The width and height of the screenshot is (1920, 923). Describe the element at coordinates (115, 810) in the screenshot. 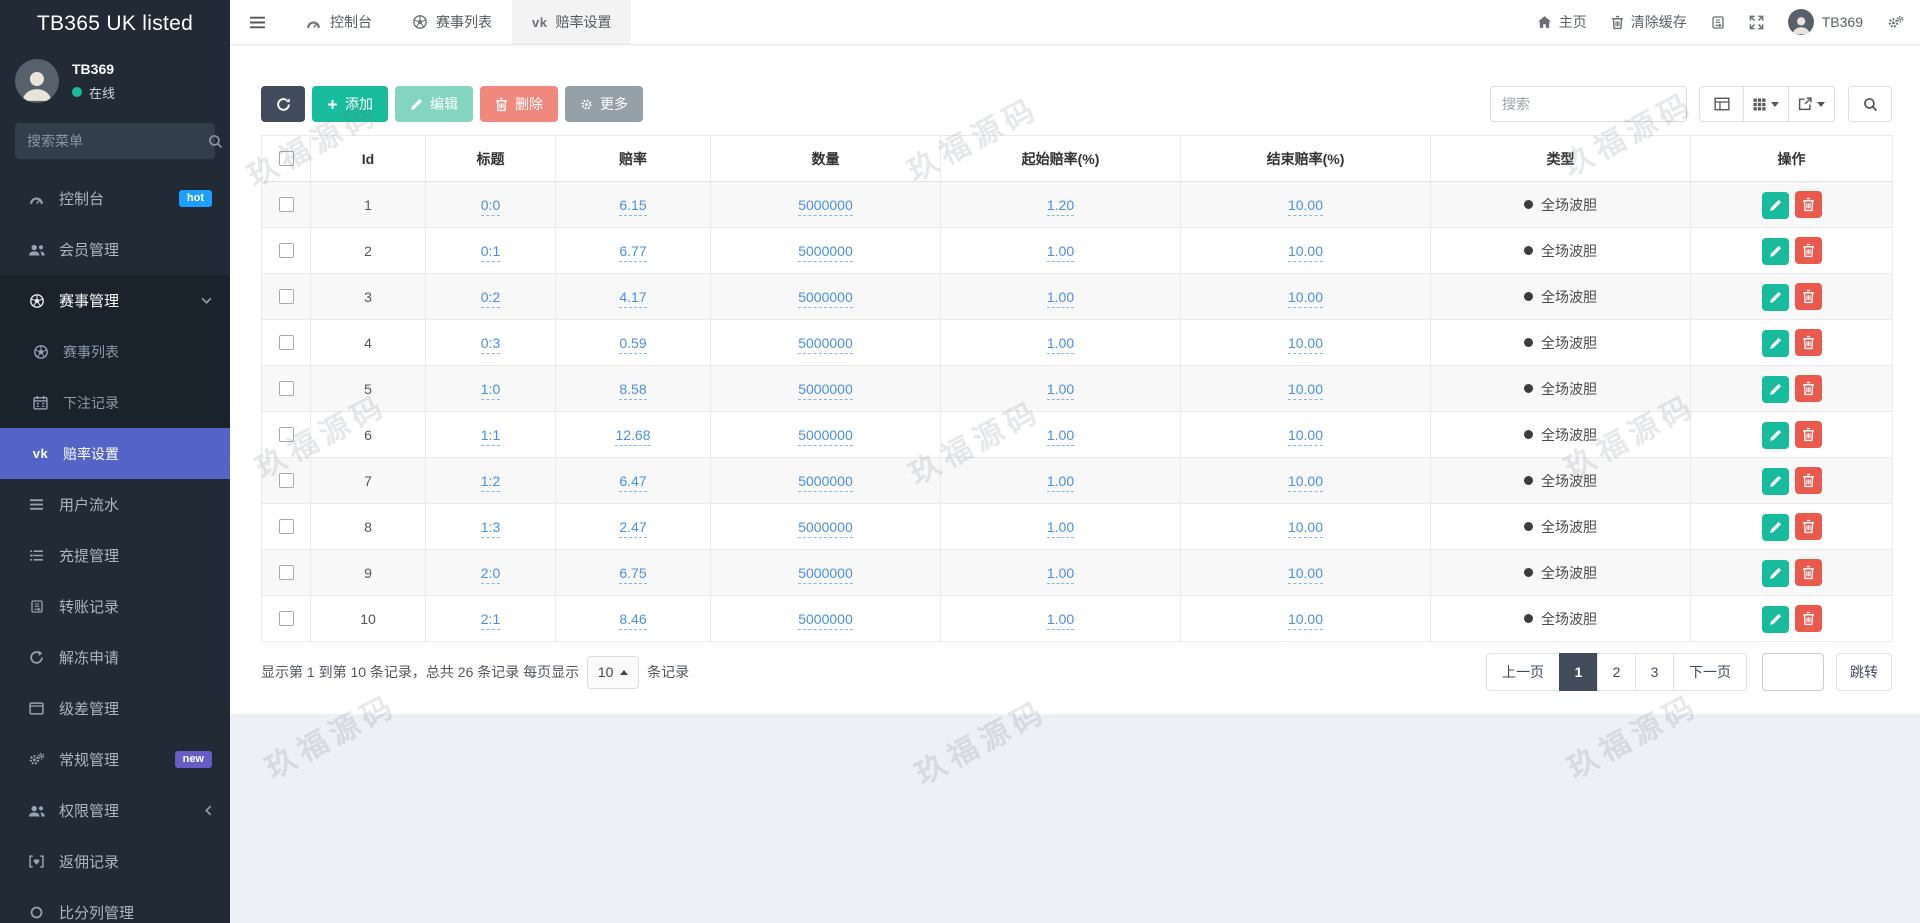

I see `sidebar-item-permissions: 权限管理` at that location.